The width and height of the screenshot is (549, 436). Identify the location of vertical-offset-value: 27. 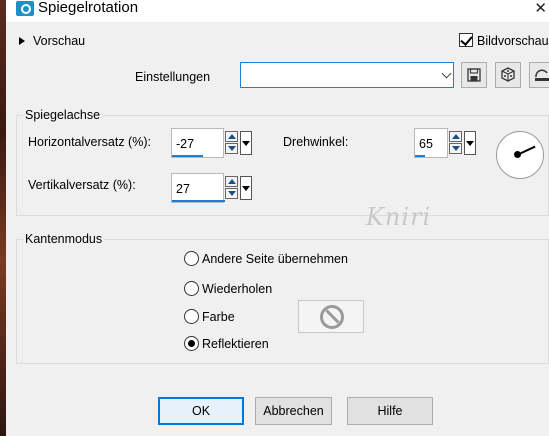
(183, 189).